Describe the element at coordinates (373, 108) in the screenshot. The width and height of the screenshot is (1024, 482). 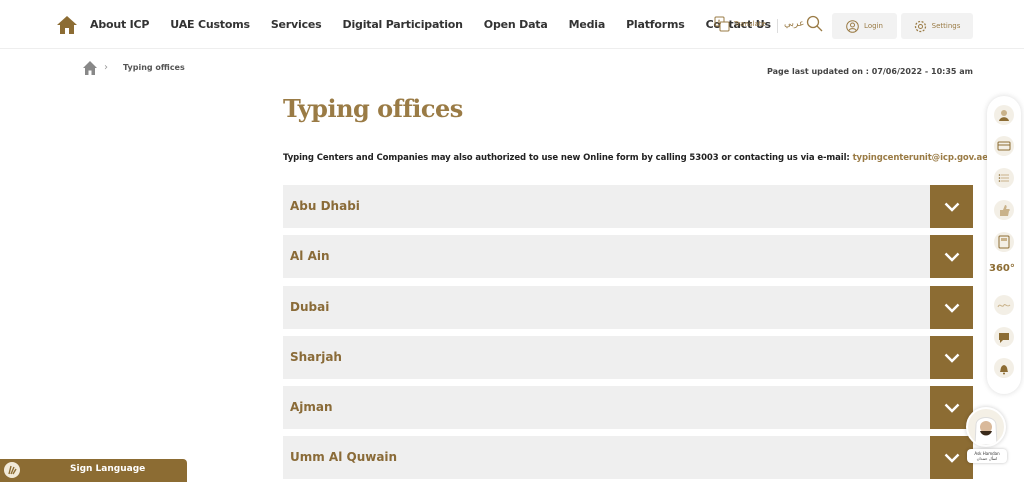
I see `page-title: Typing offices` at that location.